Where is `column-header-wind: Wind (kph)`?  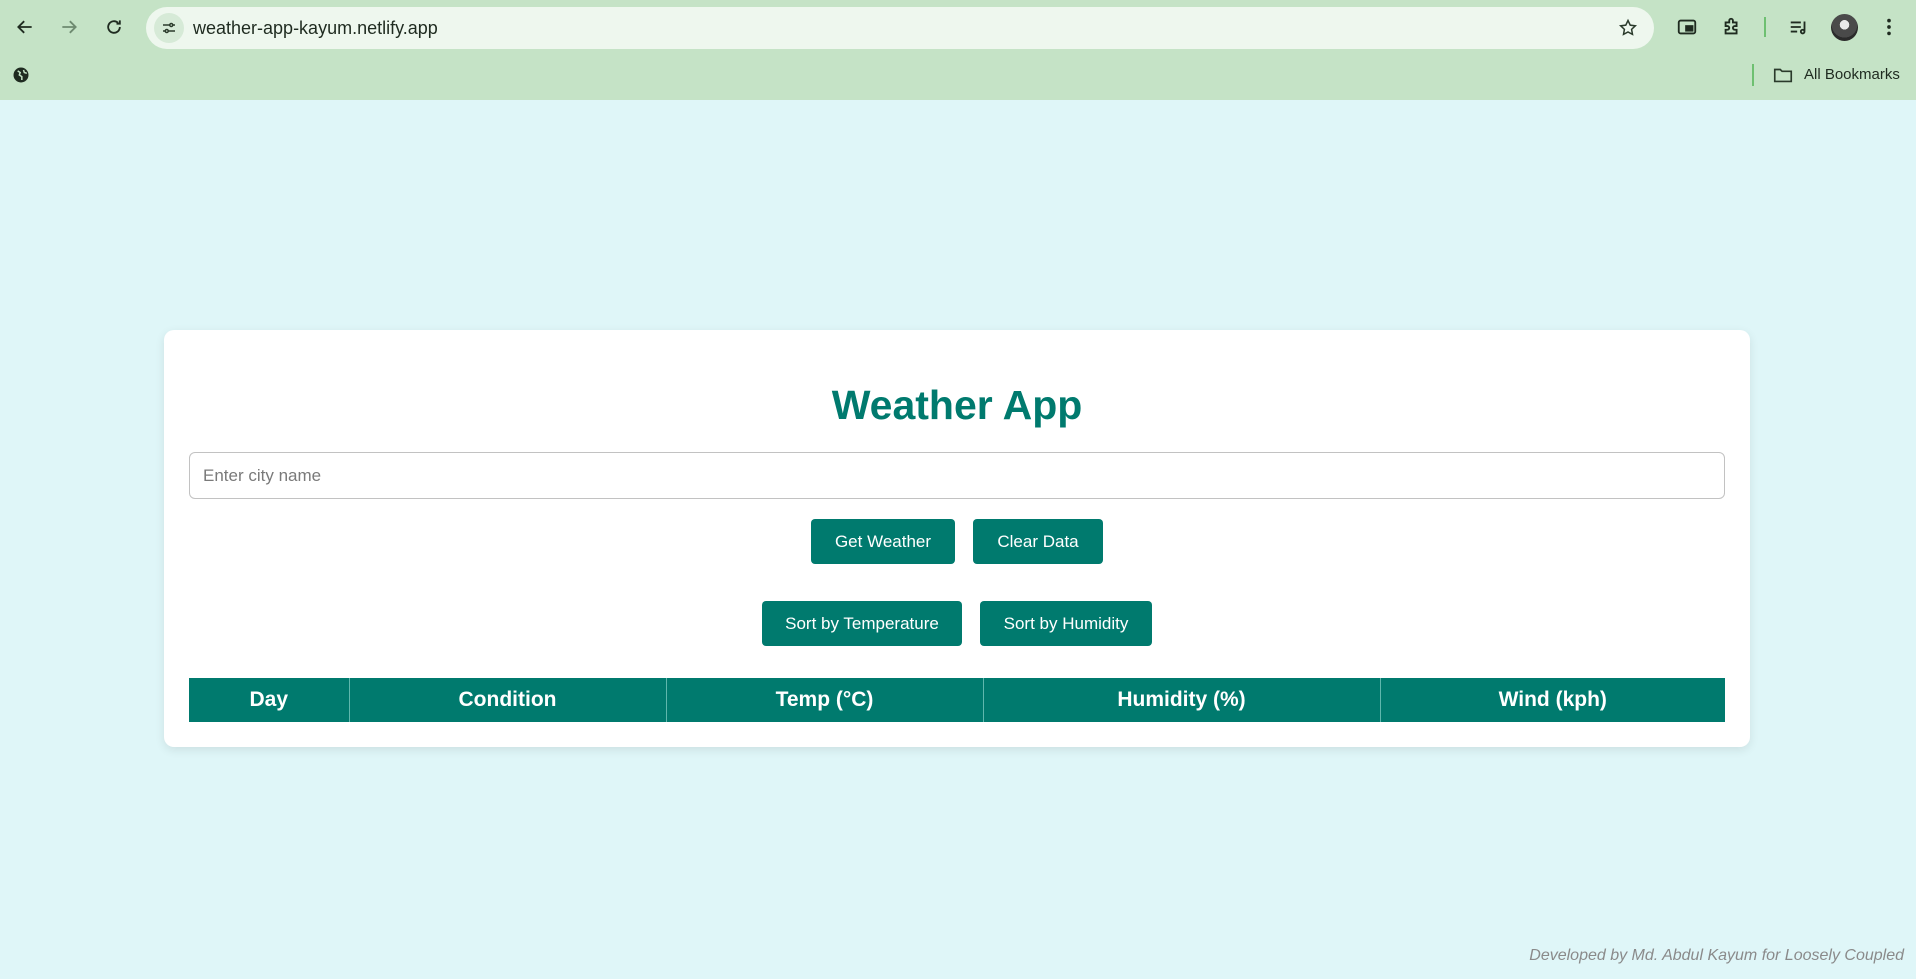 column-header-wind: Wind (kph) is located at coordinates (1552, 700).